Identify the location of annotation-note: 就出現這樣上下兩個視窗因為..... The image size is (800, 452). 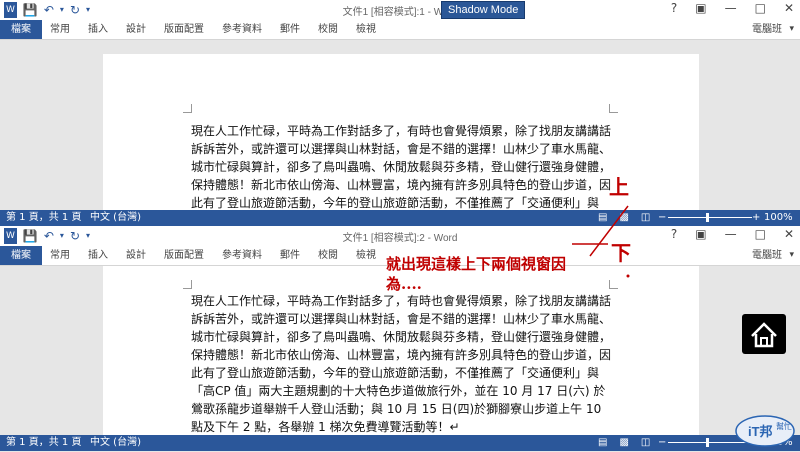
(476, 274).